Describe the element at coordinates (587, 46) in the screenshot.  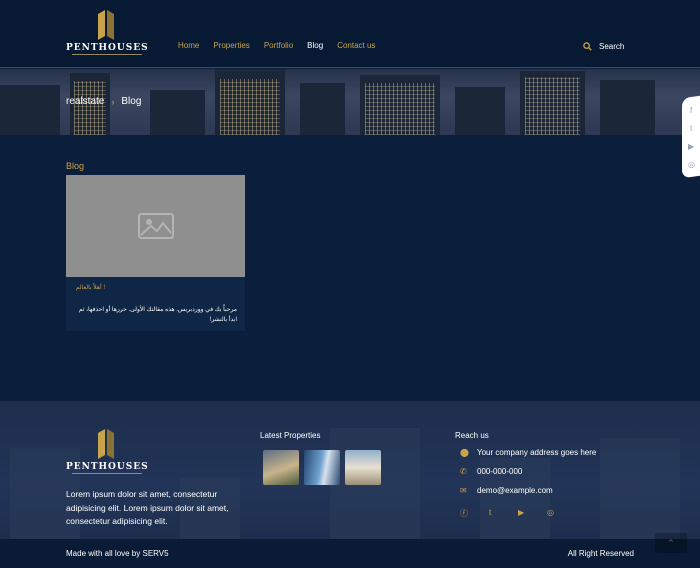
I see `search-icon` at that location.